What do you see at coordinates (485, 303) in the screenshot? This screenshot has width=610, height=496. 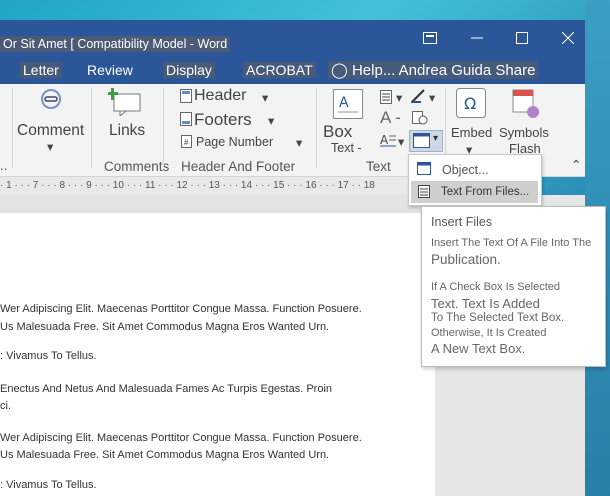 I see `tooltip-text: Text. Text Is Added` at bounding box center [485, 303].